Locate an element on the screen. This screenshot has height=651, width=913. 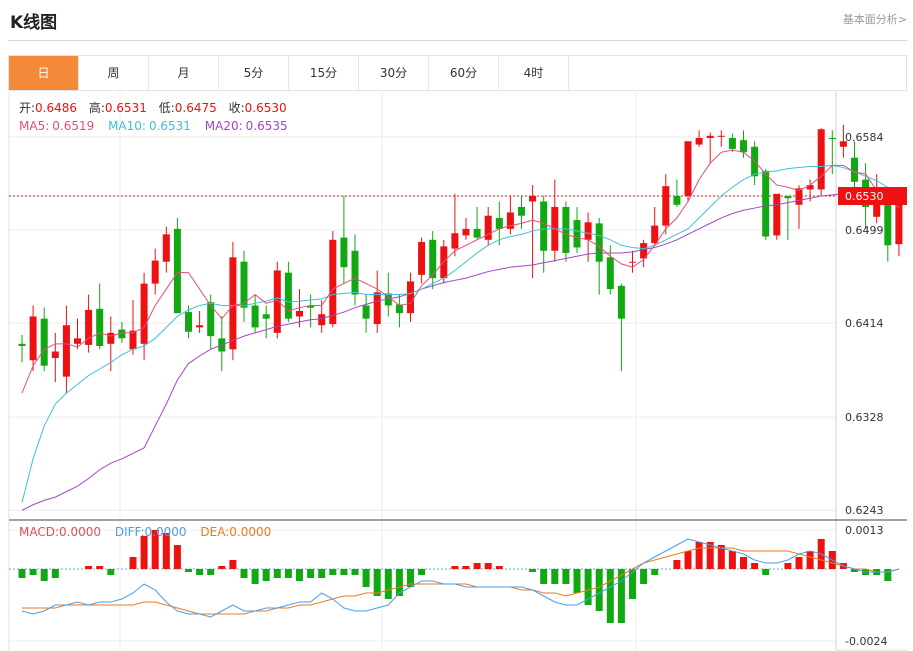
ma10-label: MA10: is located at coordinates (127, 126).